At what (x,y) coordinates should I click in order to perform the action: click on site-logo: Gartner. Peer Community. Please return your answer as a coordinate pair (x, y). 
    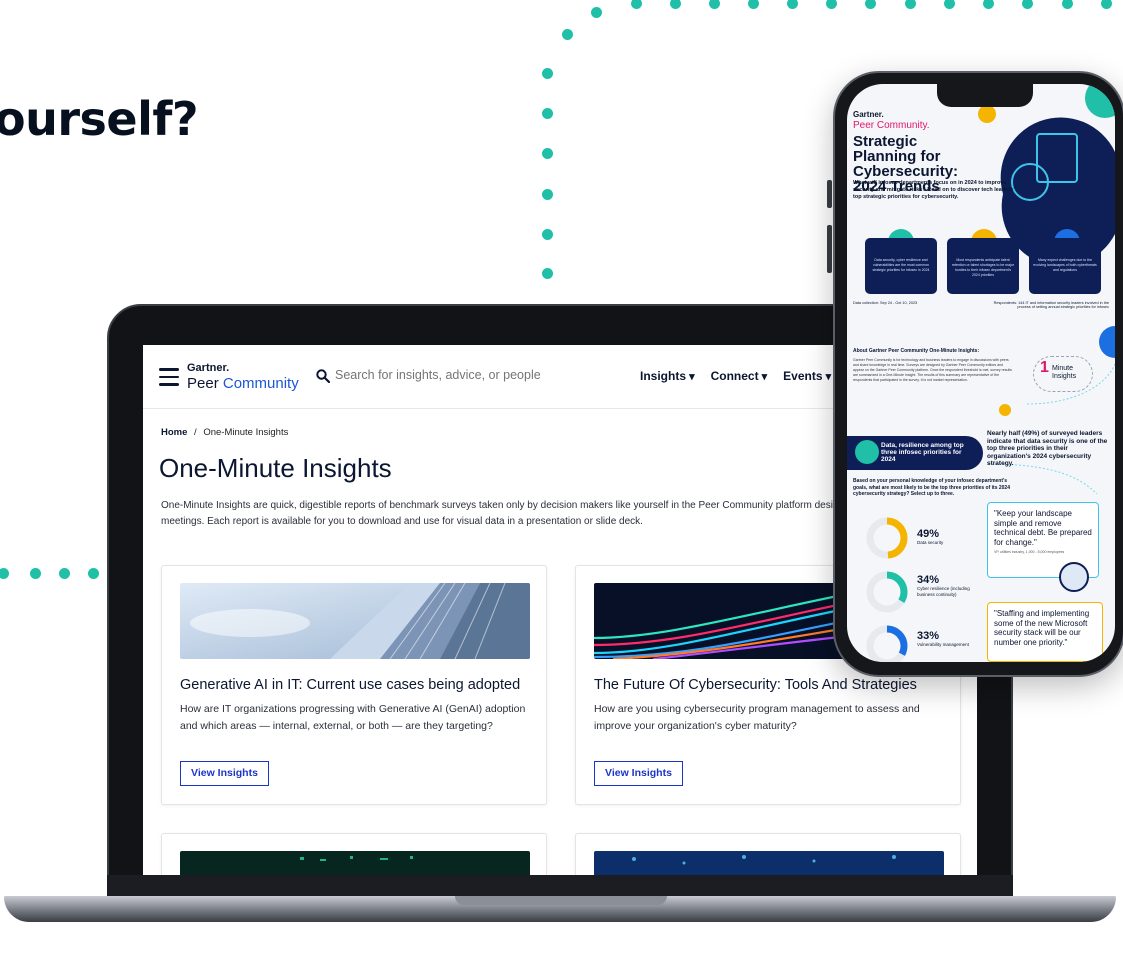
    Looking at the image, I should click on (243, 377).